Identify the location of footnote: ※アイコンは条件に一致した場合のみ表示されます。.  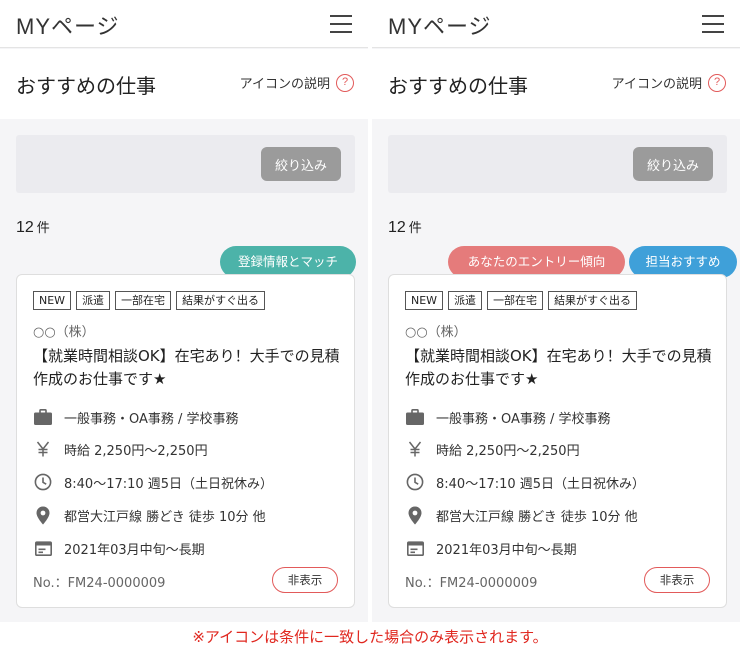
(370, 637).